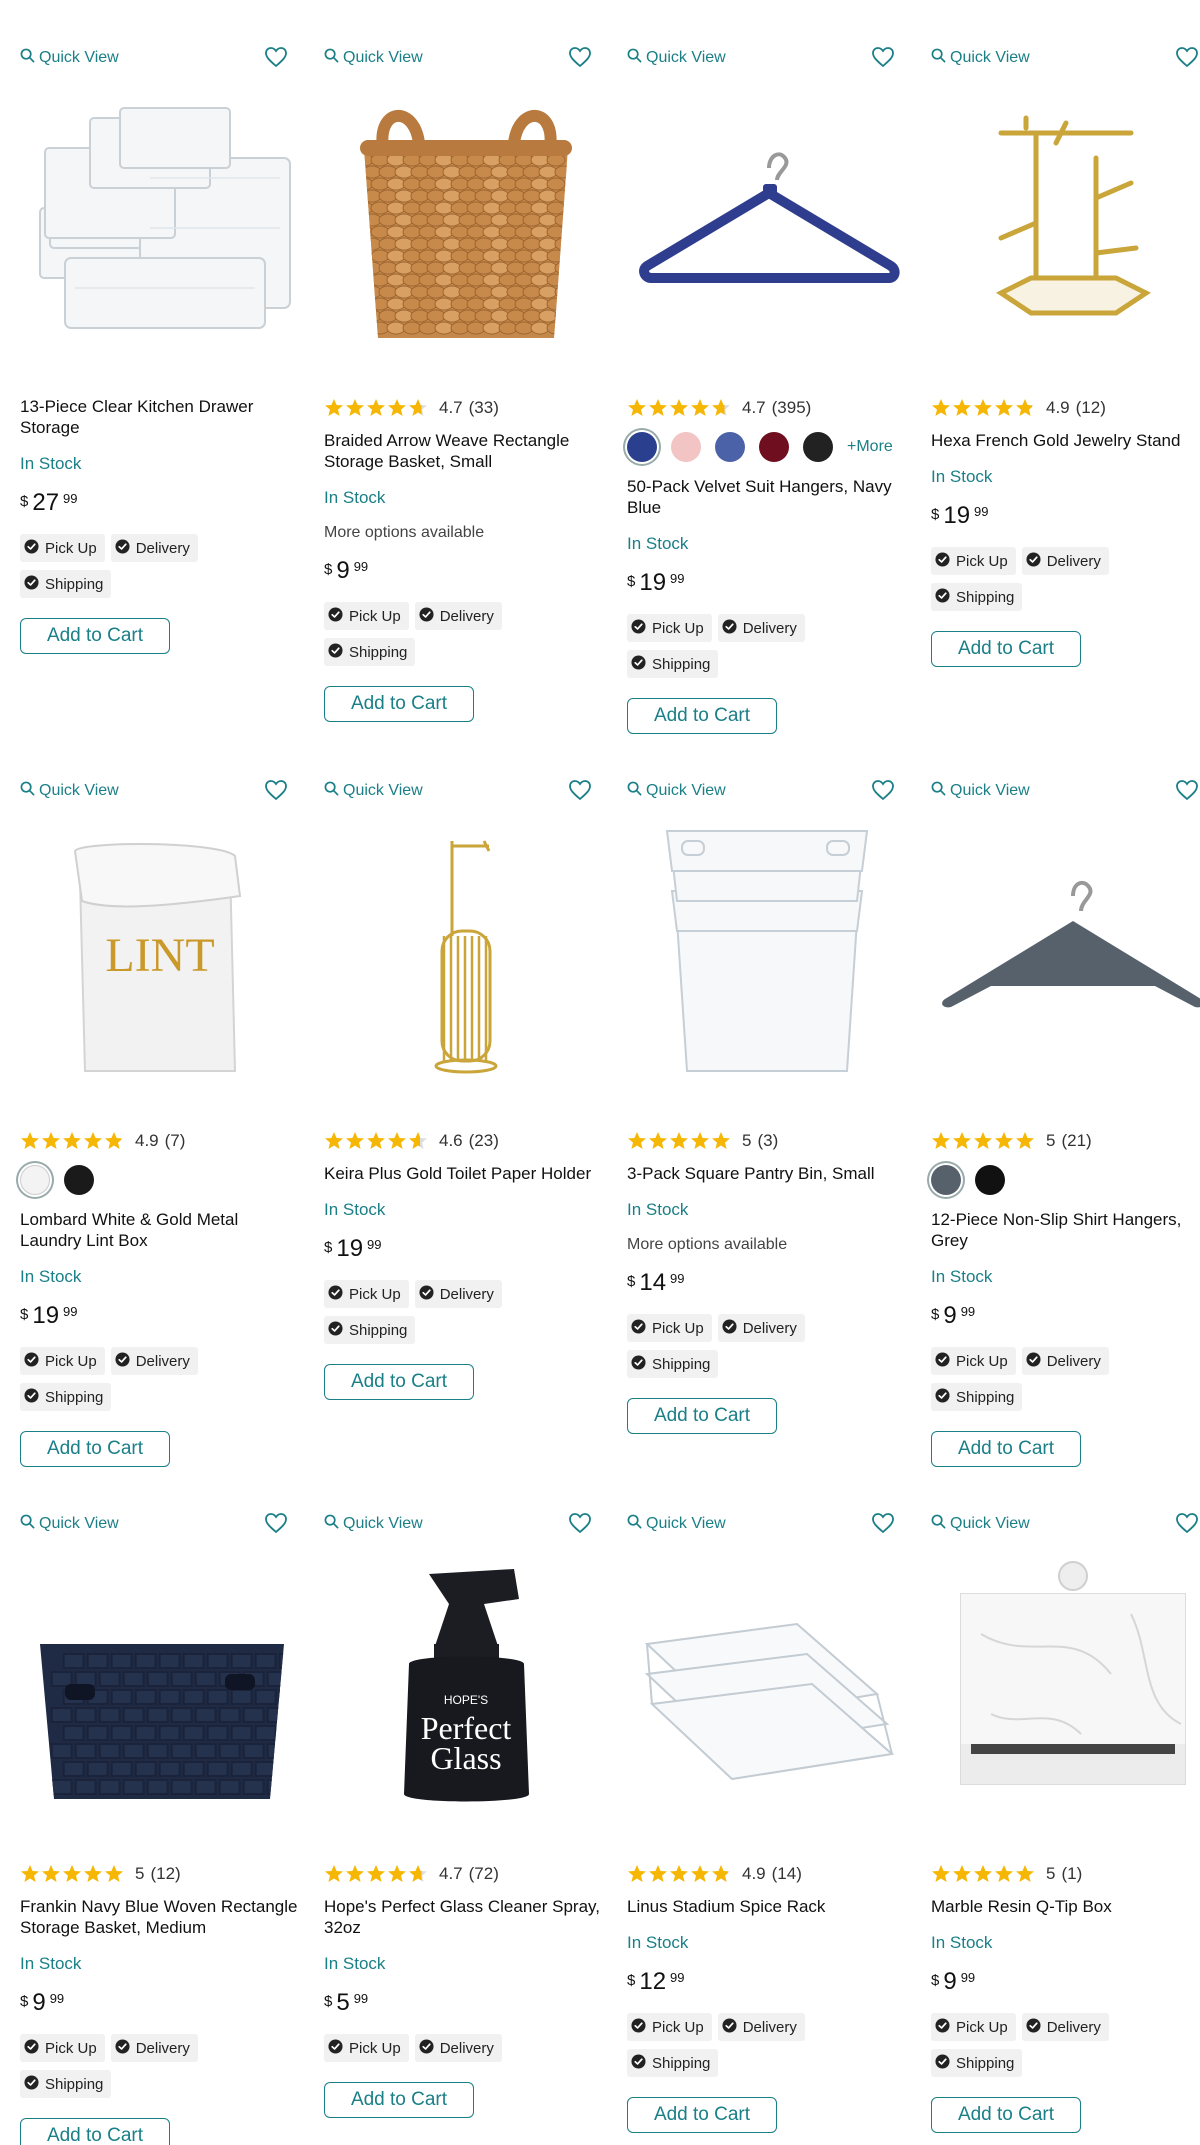 The height and width of the screenshot is (2145, 1200). Describe the element at coordinates (769, 1141) in the screenshot. I see `rating: 5 (3)` at that location.